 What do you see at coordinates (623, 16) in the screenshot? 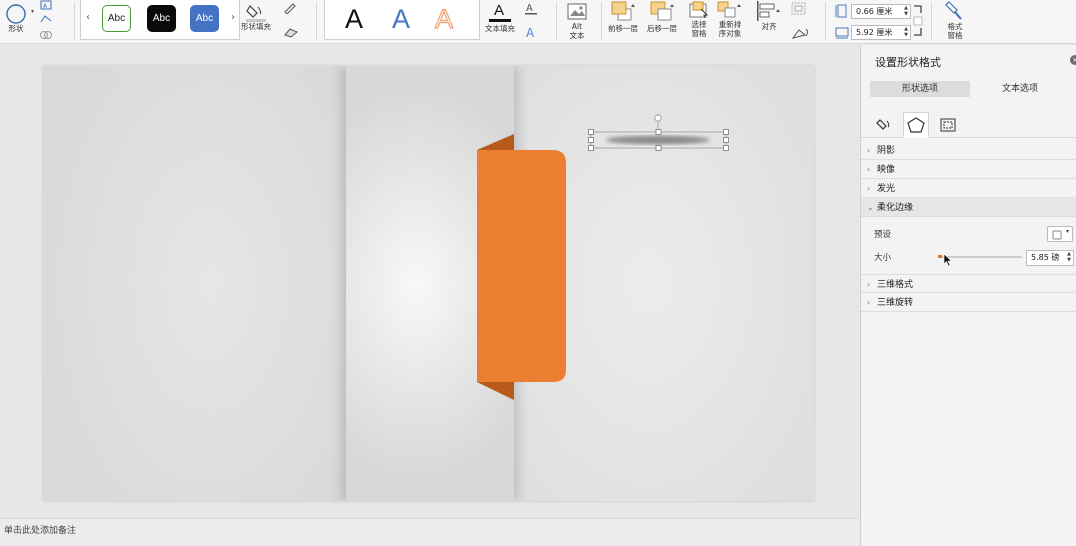
I see `bring-forward-button: 前移一层` at bounding box center [623, 16].